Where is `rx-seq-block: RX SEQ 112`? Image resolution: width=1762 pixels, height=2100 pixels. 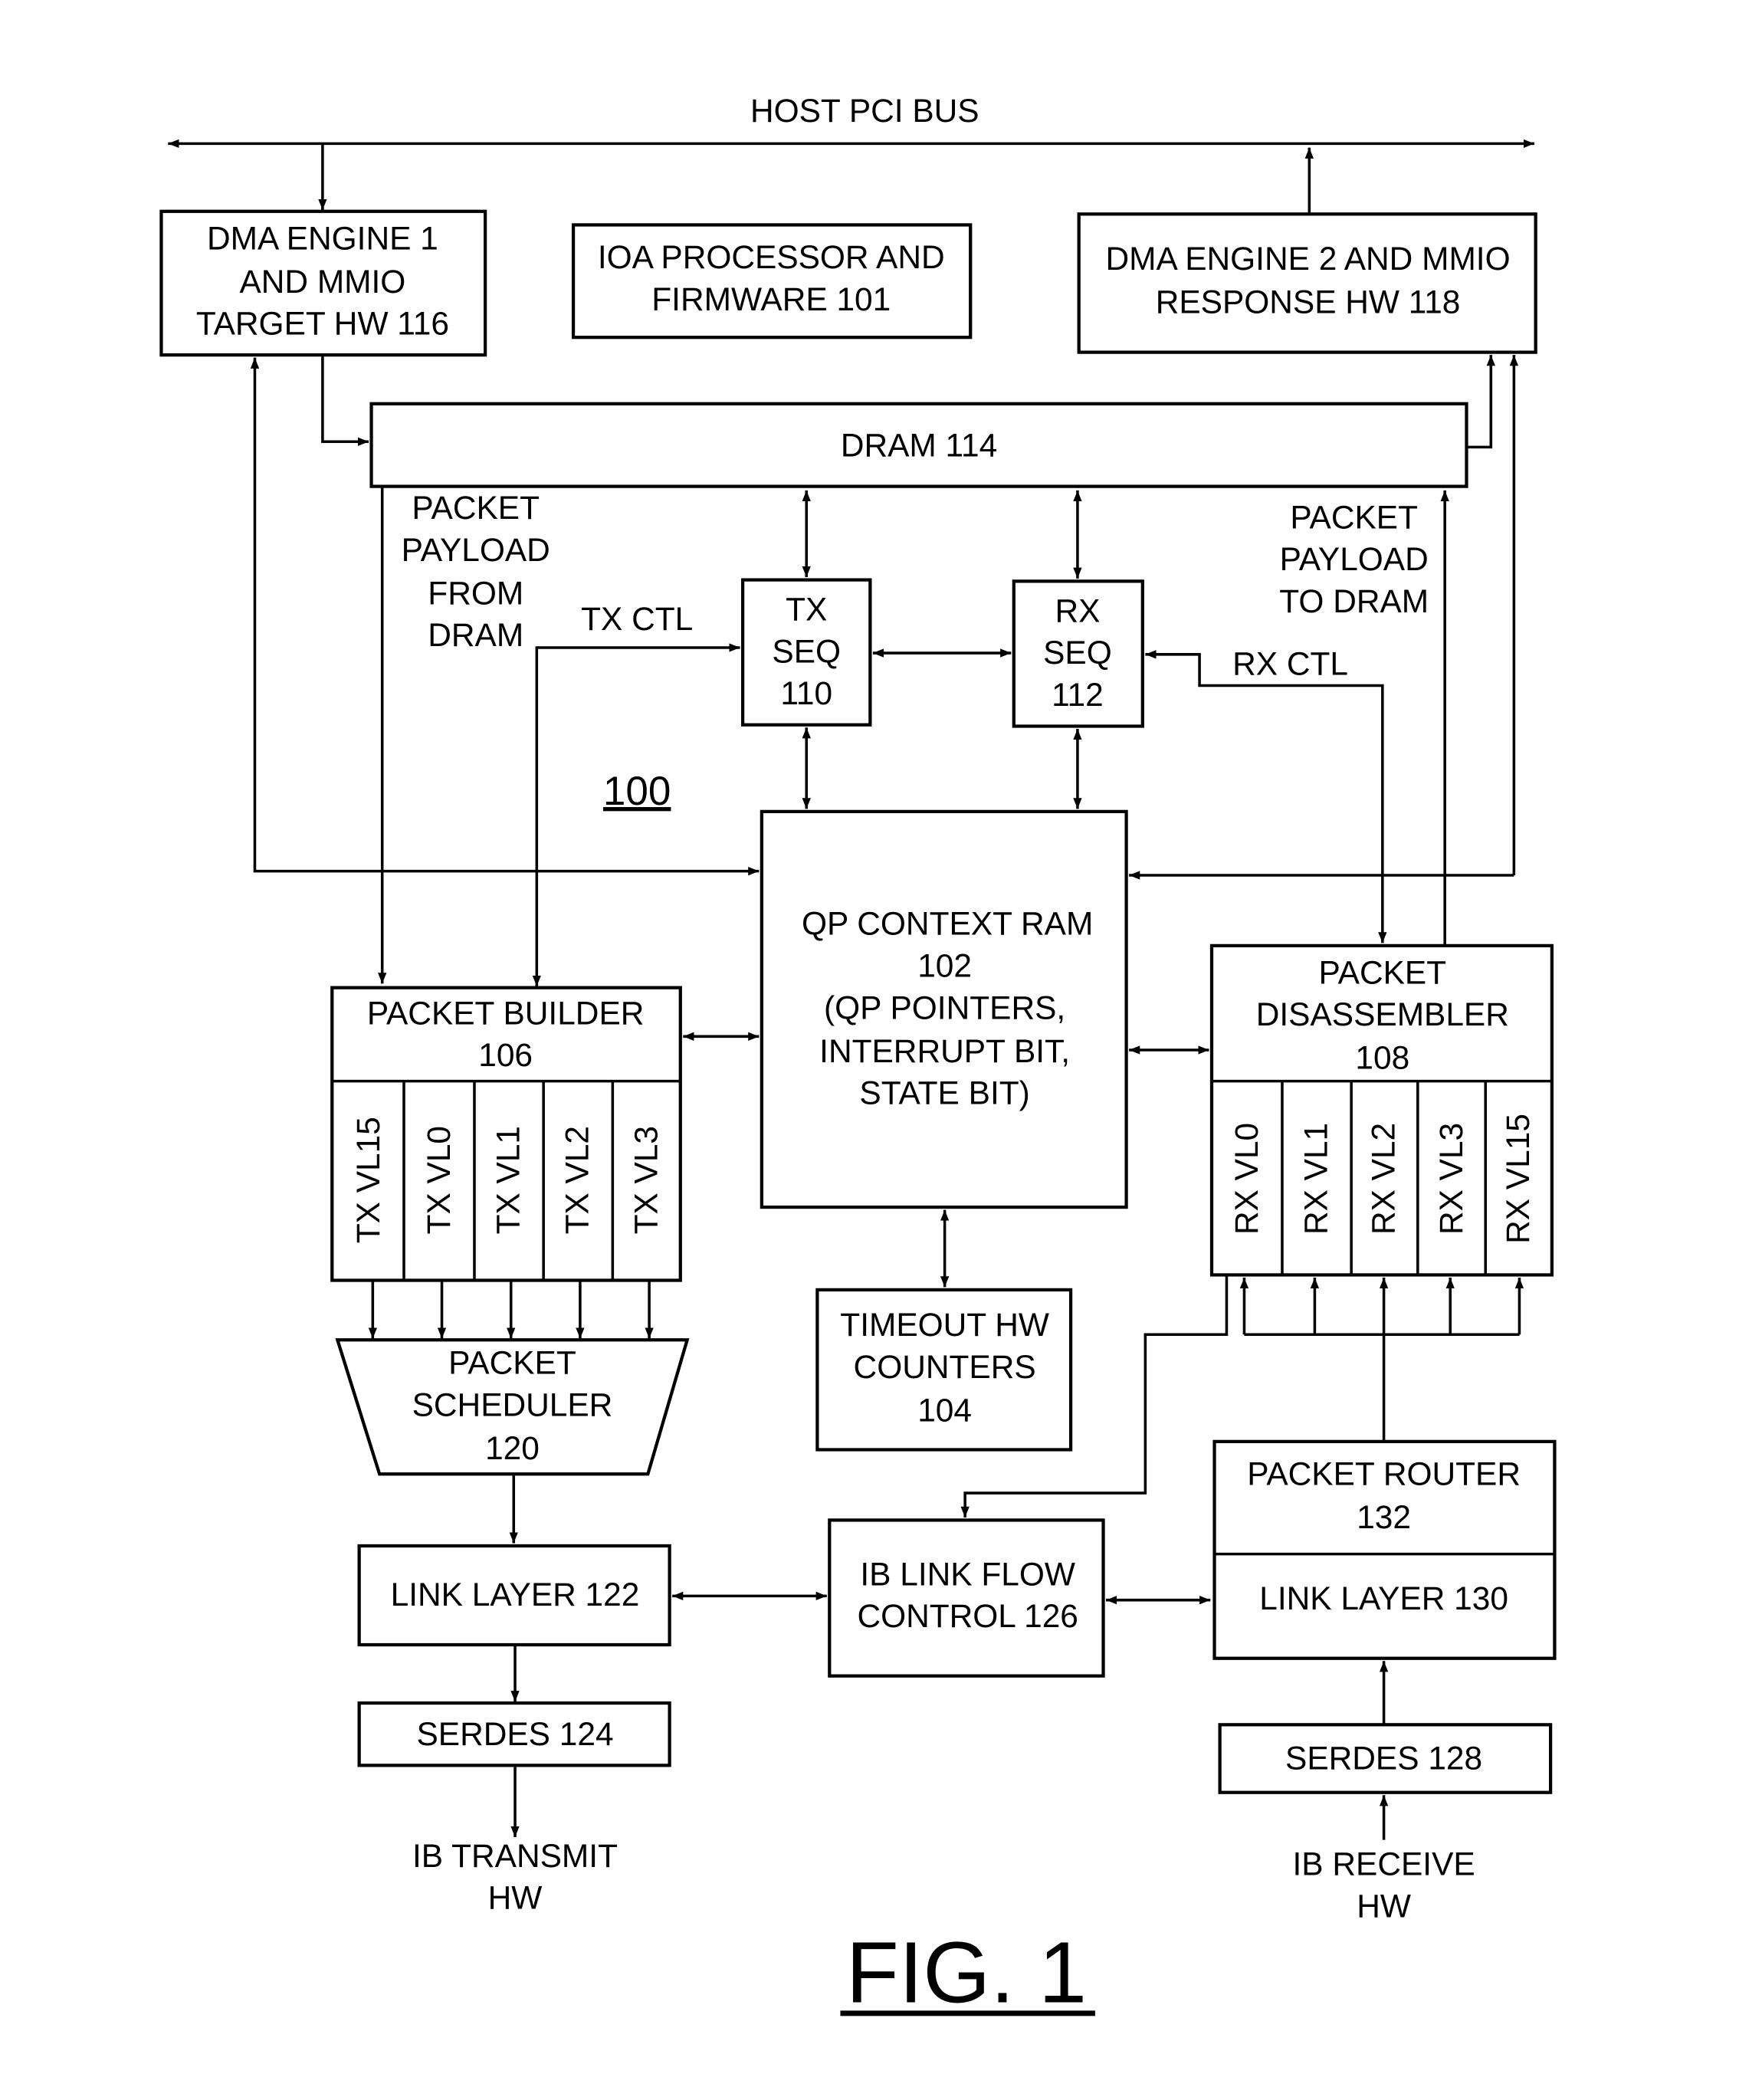
rx-seq-block: RX SEQ 112 is located at coordinates (1078, 653).